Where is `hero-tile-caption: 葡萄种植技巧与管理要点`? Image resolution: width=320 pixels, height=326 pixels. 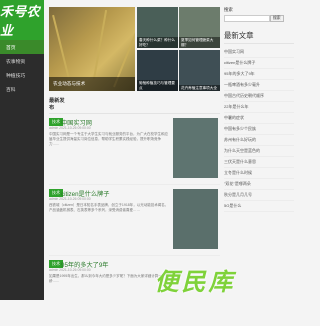 hero-tile-caption: 葡萄种植技巧与管理要点 is located at coordinates (157, 85).